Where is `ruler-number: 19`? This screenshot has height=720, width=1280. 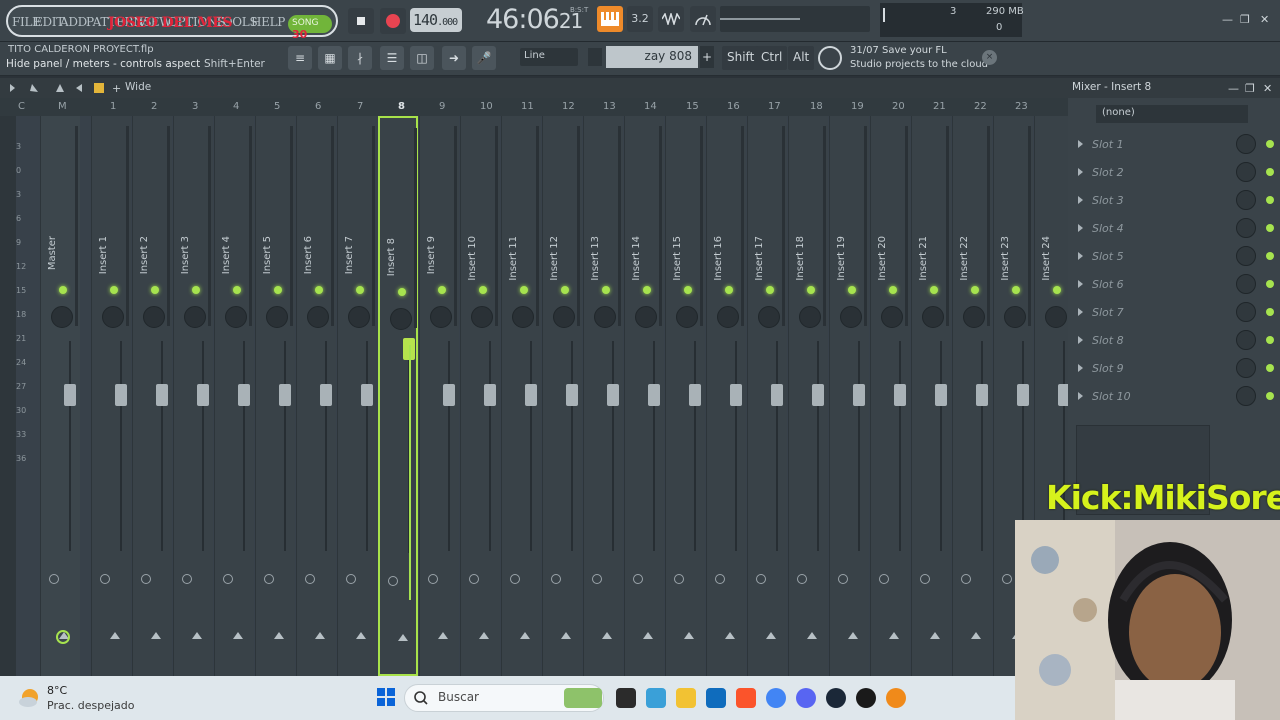
ruler-number: 19 is located at coordinates (857, 106).